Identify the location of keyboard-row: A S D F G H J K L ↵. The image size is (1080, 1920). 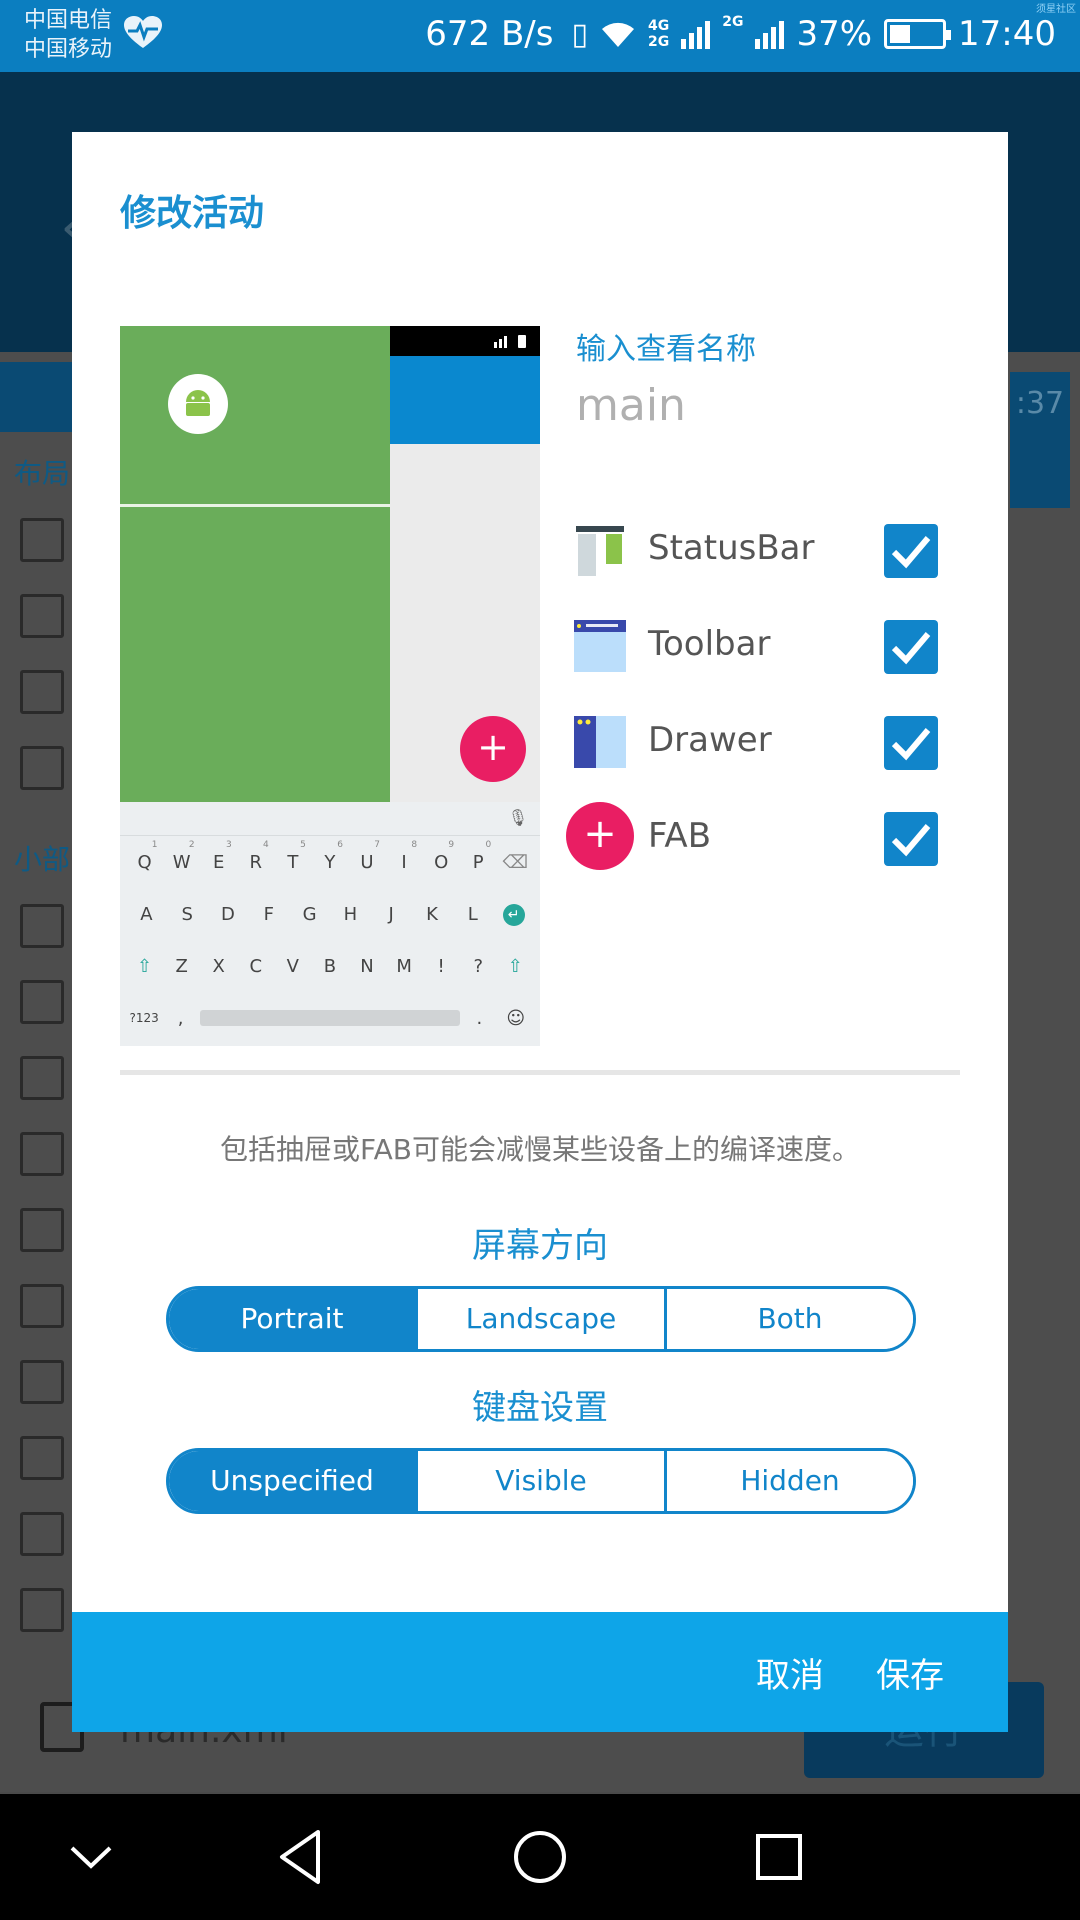
(330, 914).